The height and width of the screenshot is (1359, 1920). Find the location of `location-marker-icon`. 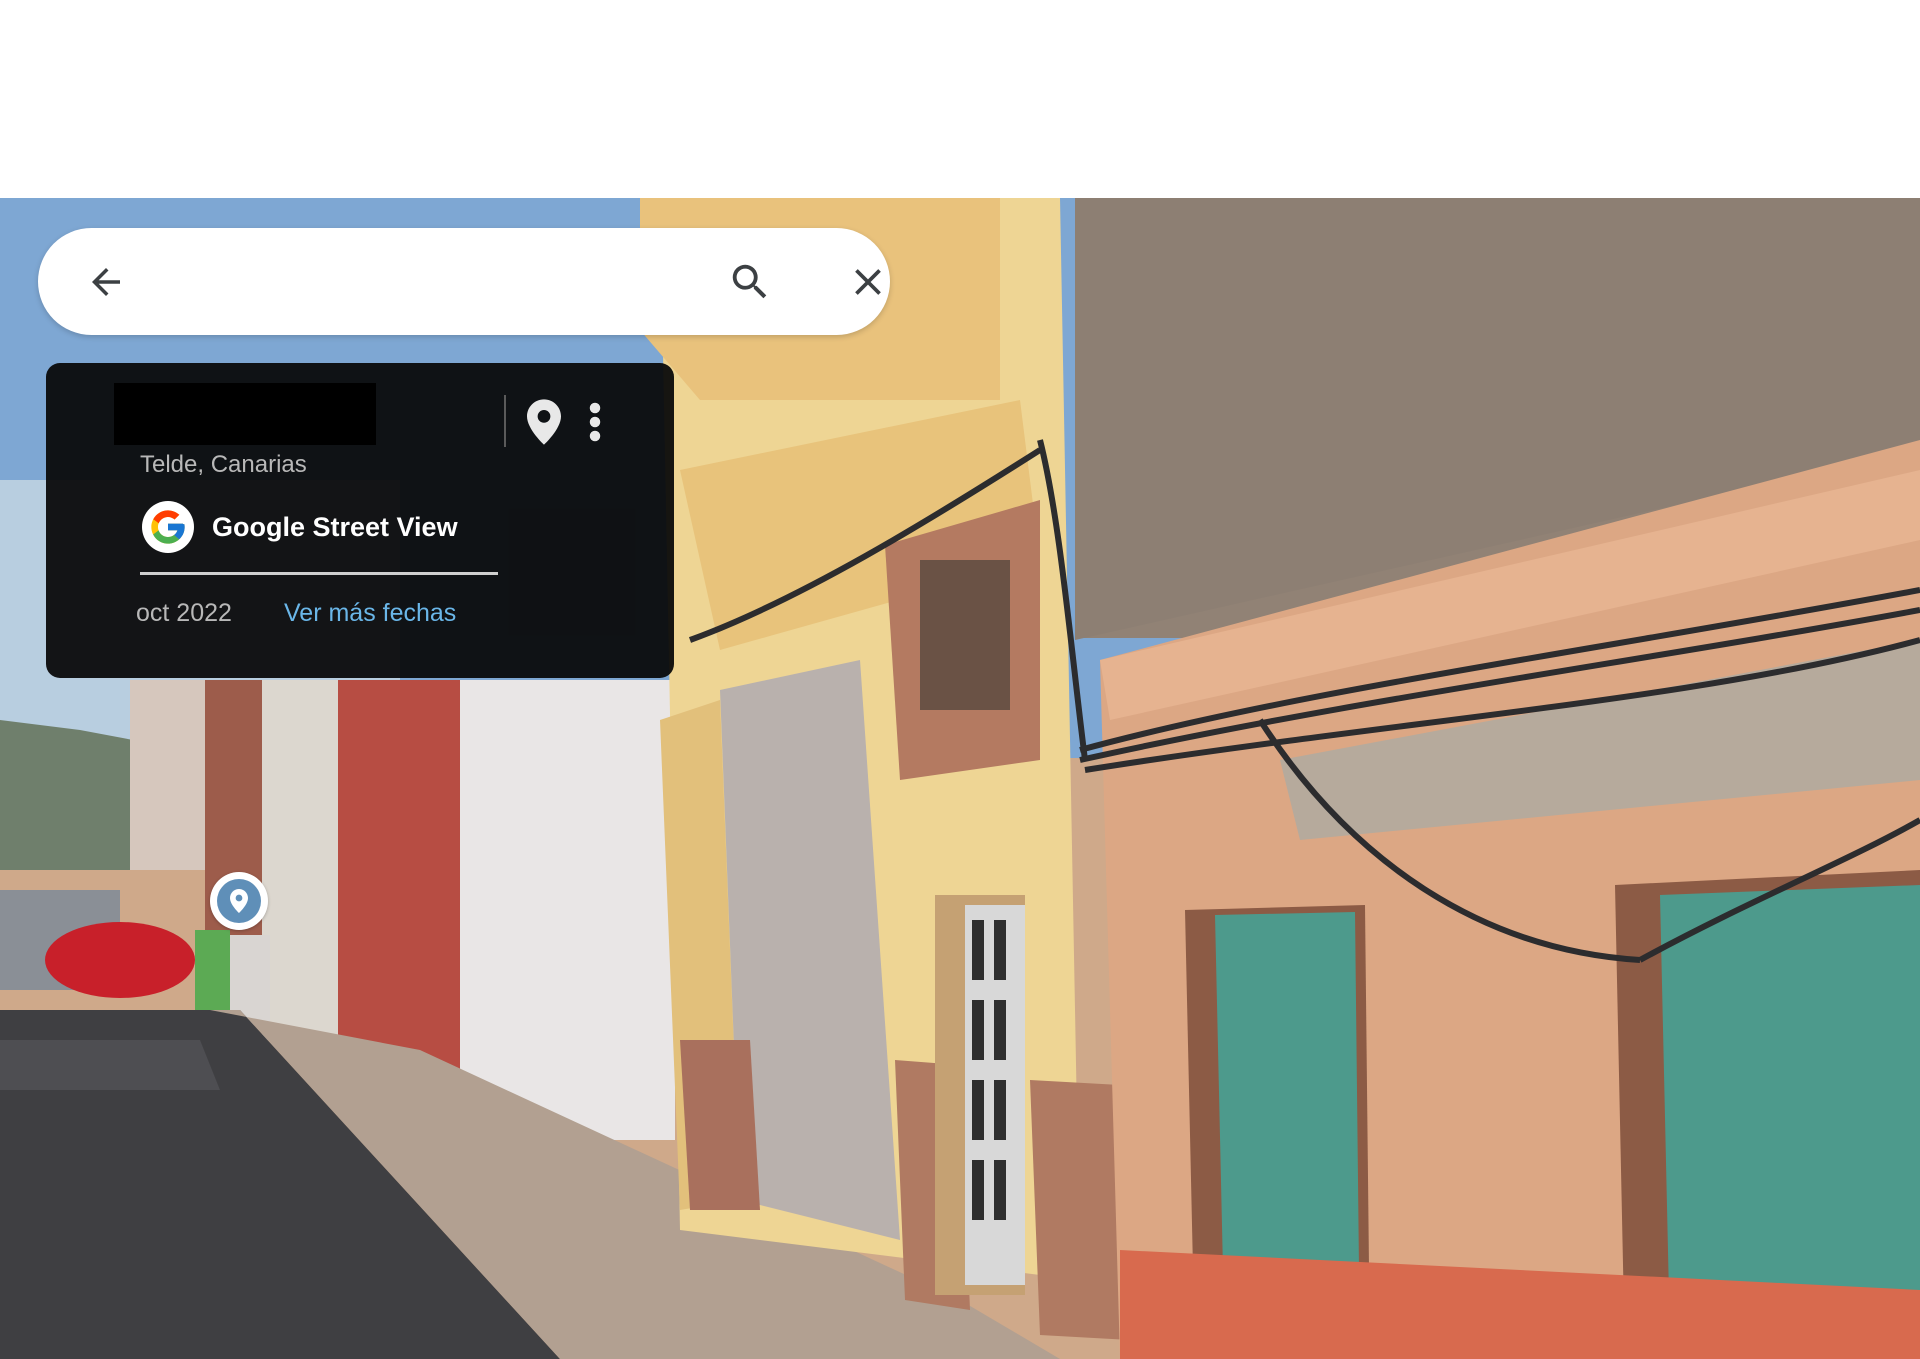

location-marker-icon is located at coordinates (239, 901).